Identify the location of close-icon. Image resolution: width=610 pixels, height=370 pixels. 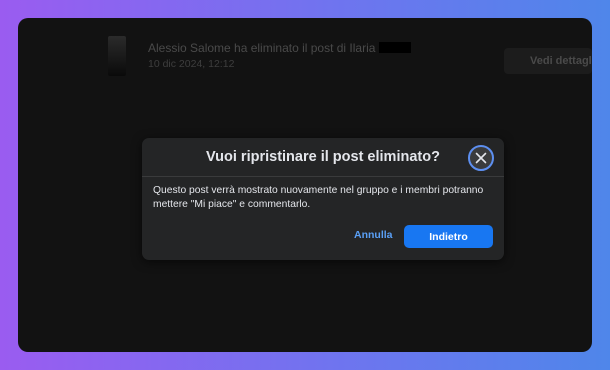
(481, 158).